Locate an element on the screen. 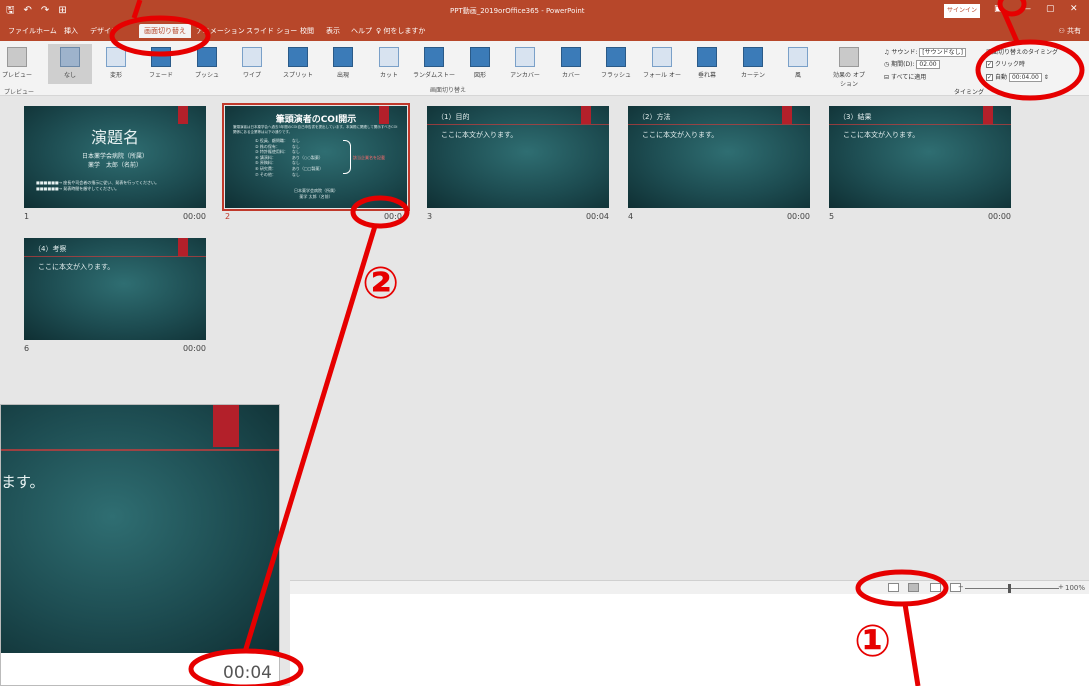 This screenshot has width=1089, height=686. effect-none: なし is located at coordinates (70, 64).